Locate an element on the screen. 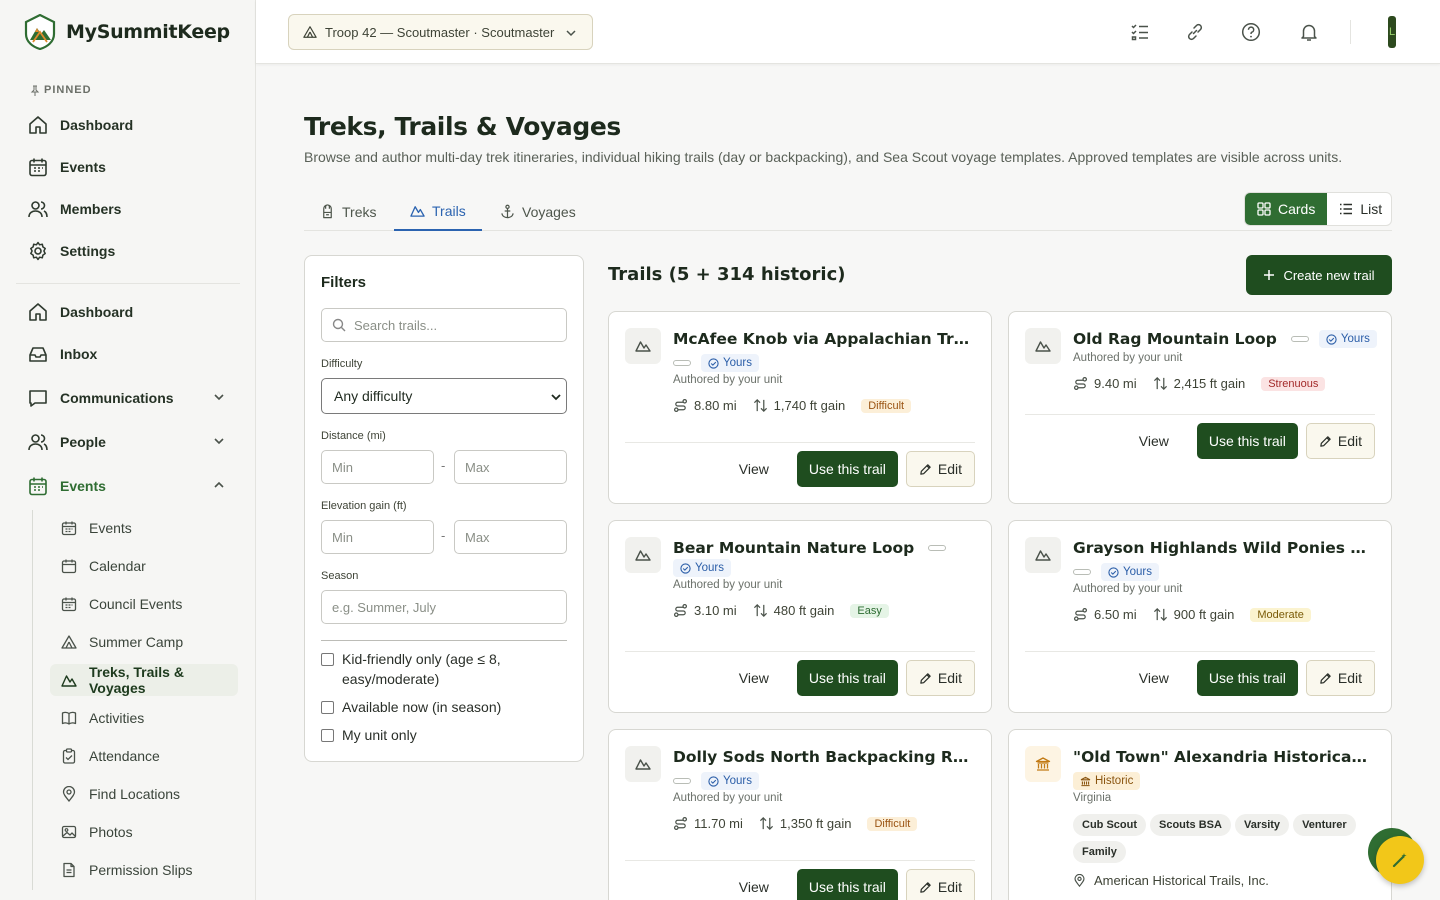 The height and width of the screenshot is (900, 1440). sidebar-subitem-permission-slips: Permission Slips is located at coordinates (144, 870).